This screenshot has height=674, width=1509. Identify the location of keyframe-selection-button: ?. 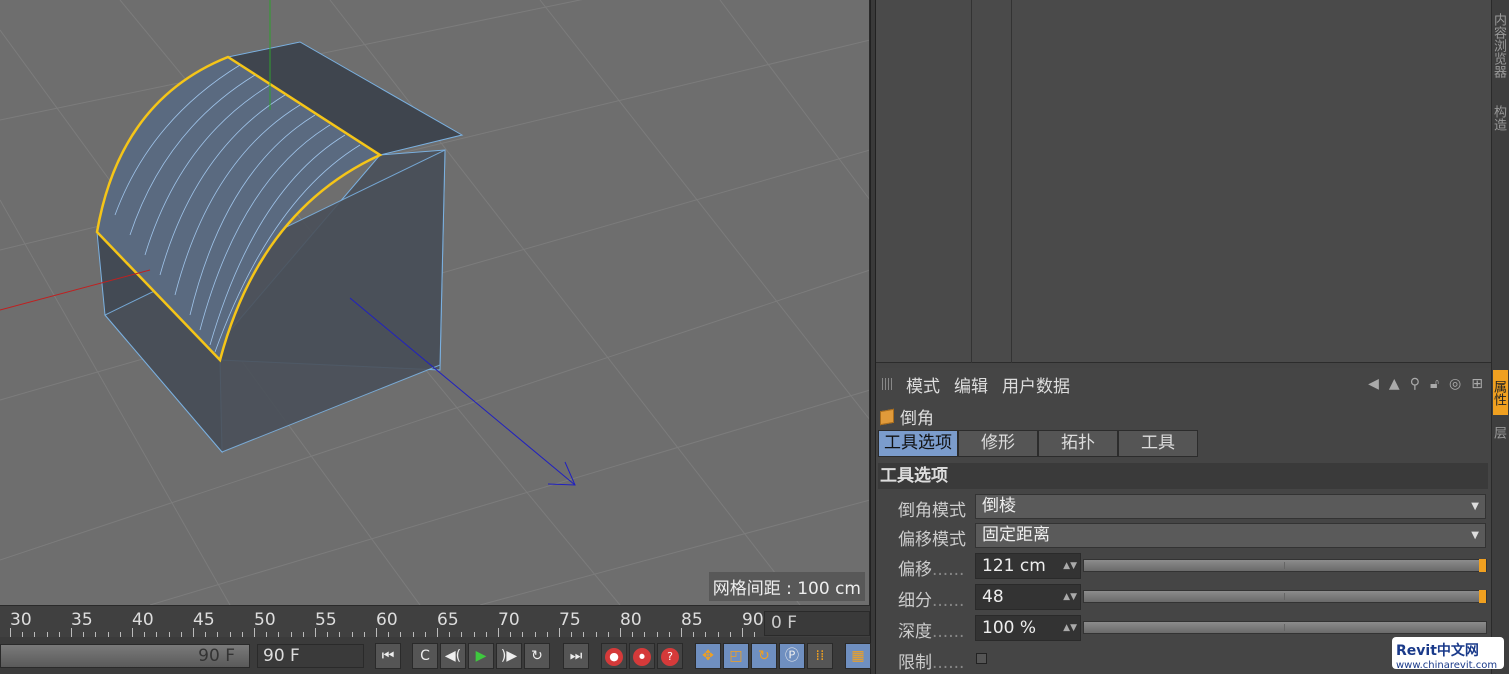
(670, 656).